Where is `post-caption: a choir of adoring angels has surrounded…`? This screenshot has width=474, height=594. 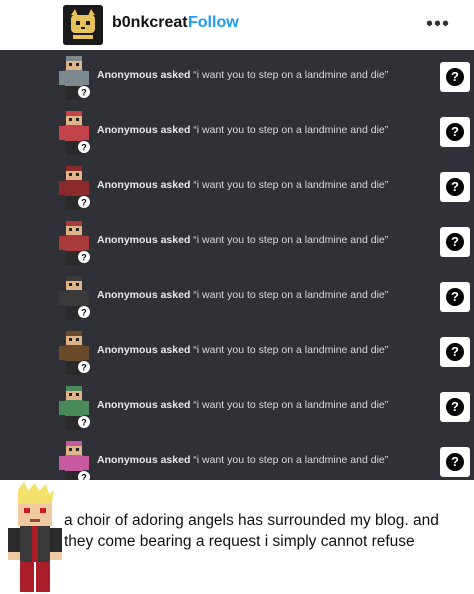
post-caption: a choir of adoring angels has surrounded… is located at coordinates (251, 531).